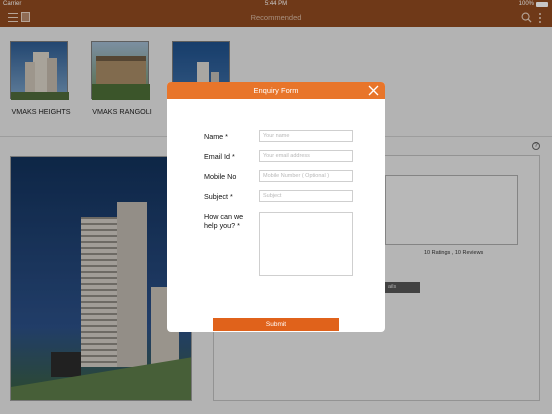  I want to click on subject-label: Subject *, so click(218, 196).